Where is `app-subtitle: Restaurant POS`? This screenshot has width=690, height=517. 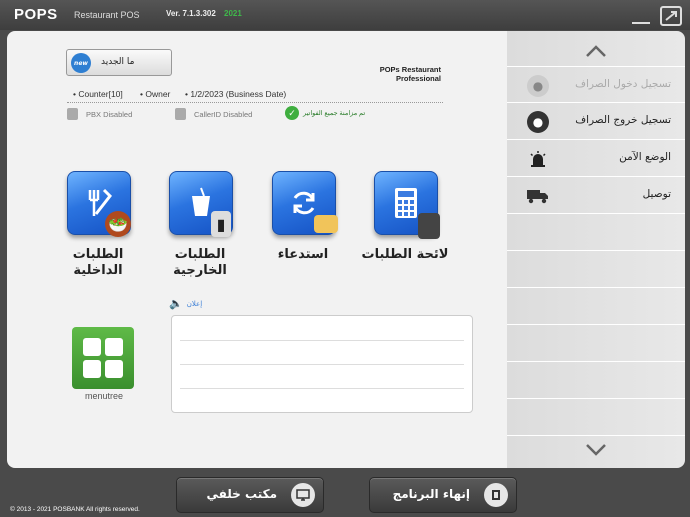
app-subtitle: Restaurant POS is located at coordinates (107, 15).